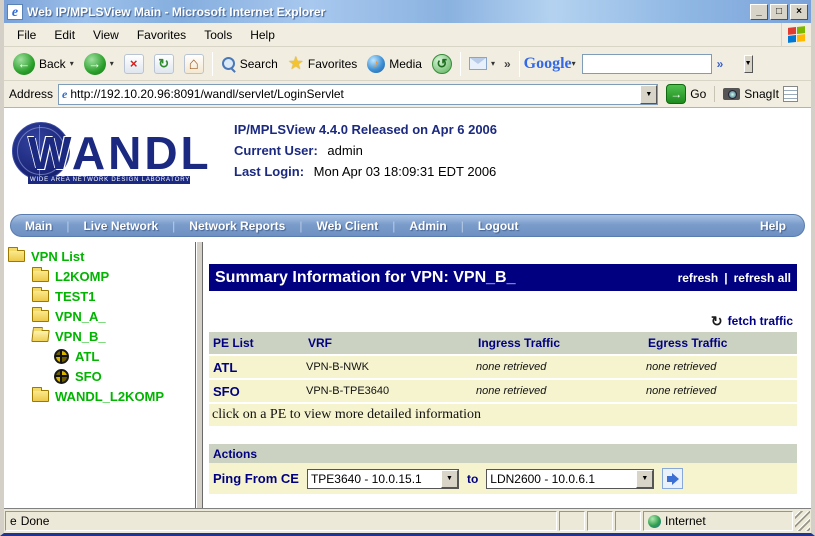 The width and height of the screenshot is (815, 536). Describe the element at coordinates (106, 35) in the screenshot. I see `menu-view: View` at that location.